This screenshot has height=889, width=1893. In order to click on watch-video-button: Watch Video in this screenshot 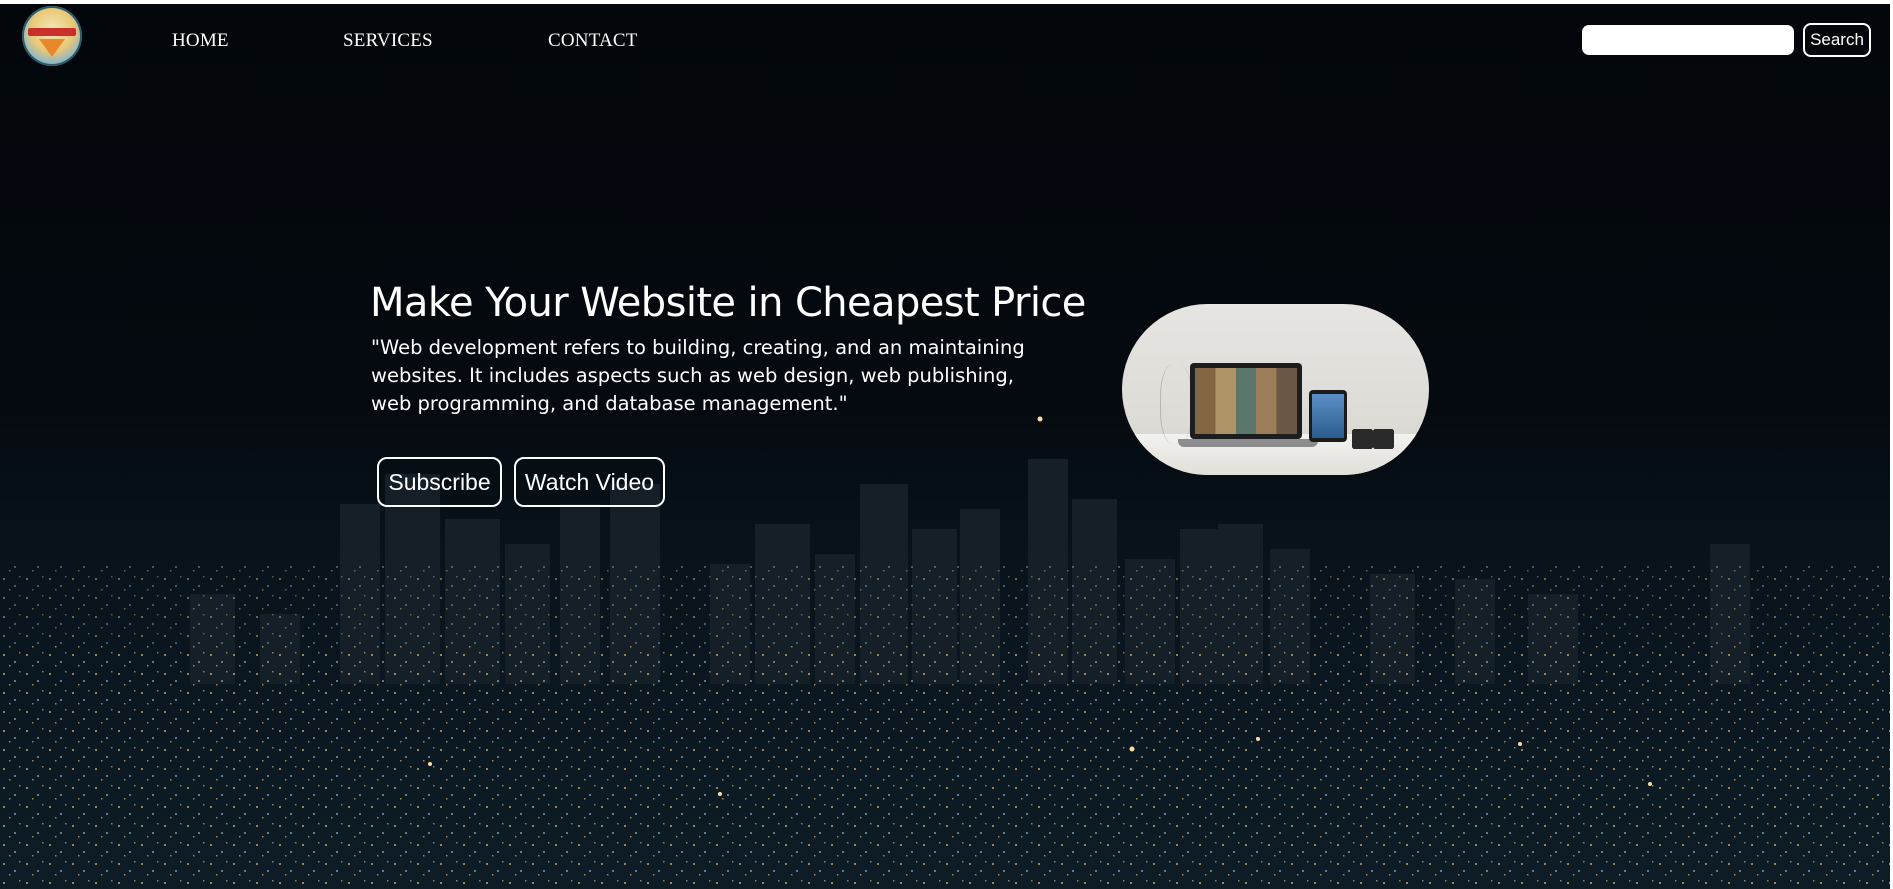, I will do `click(589, 482)`.